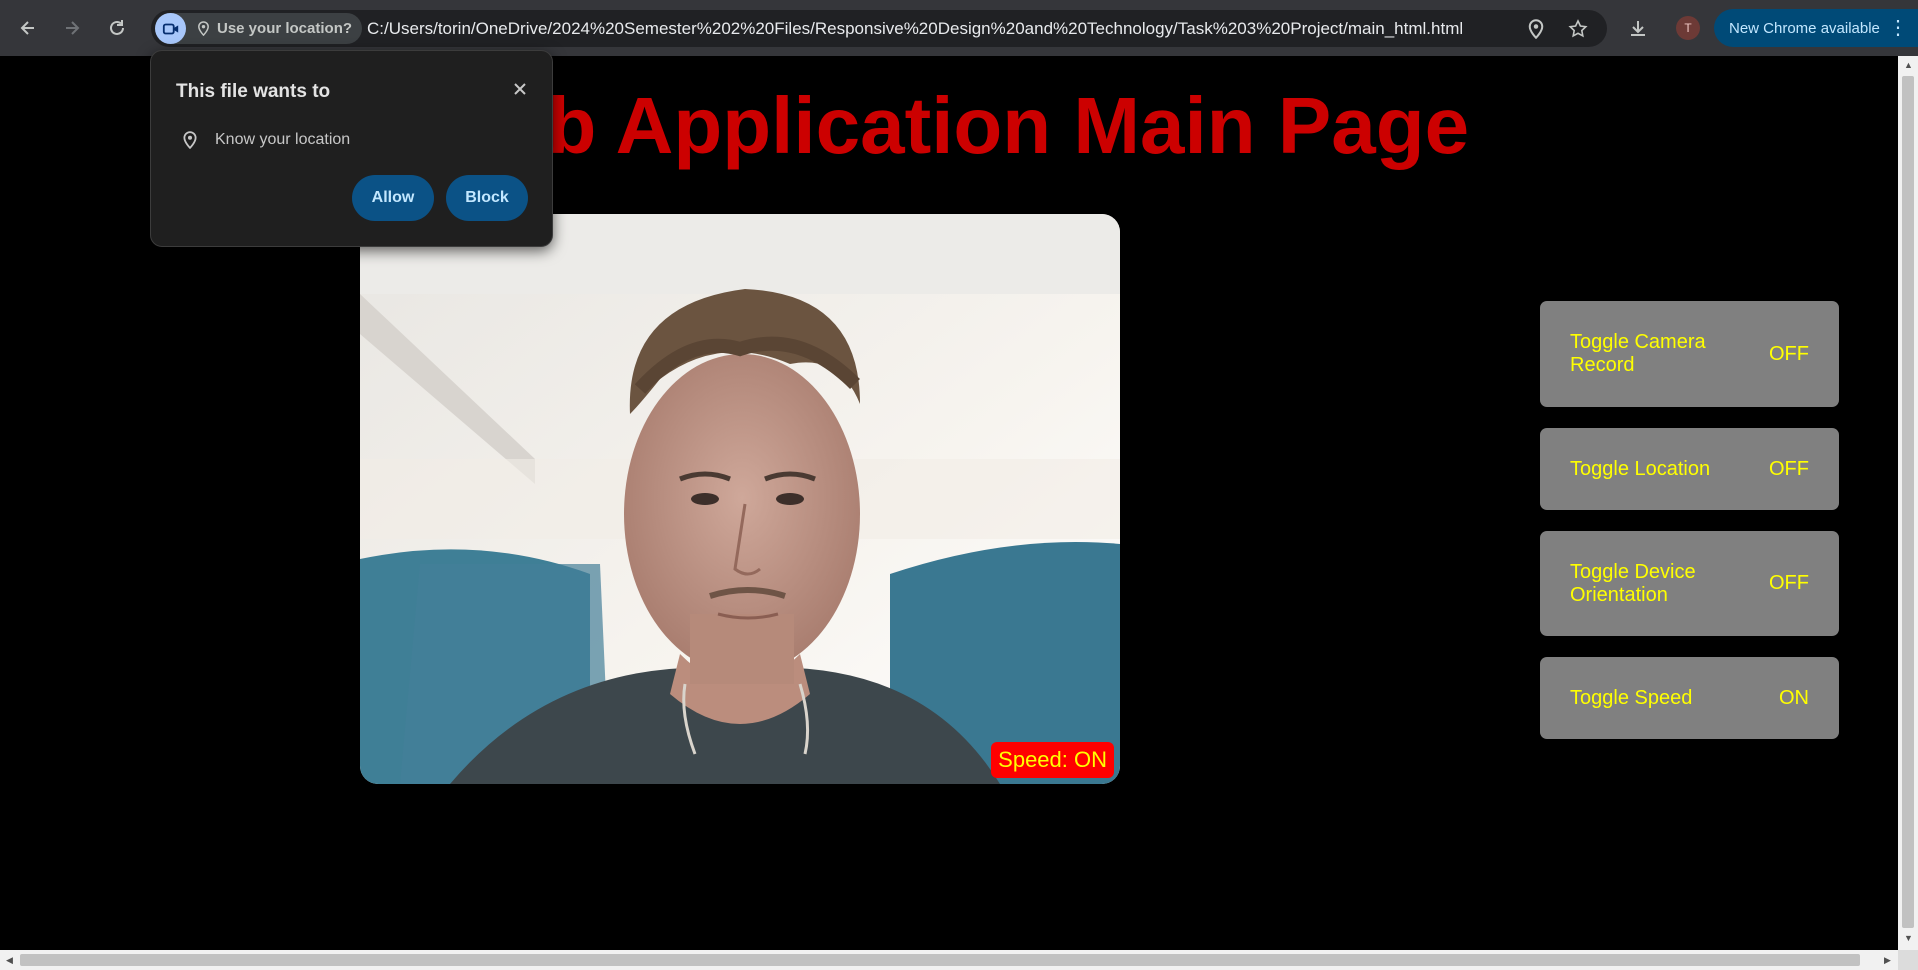 This screenshot has width=1918, height=970. I want to click on forward-button, so click(72, 28).